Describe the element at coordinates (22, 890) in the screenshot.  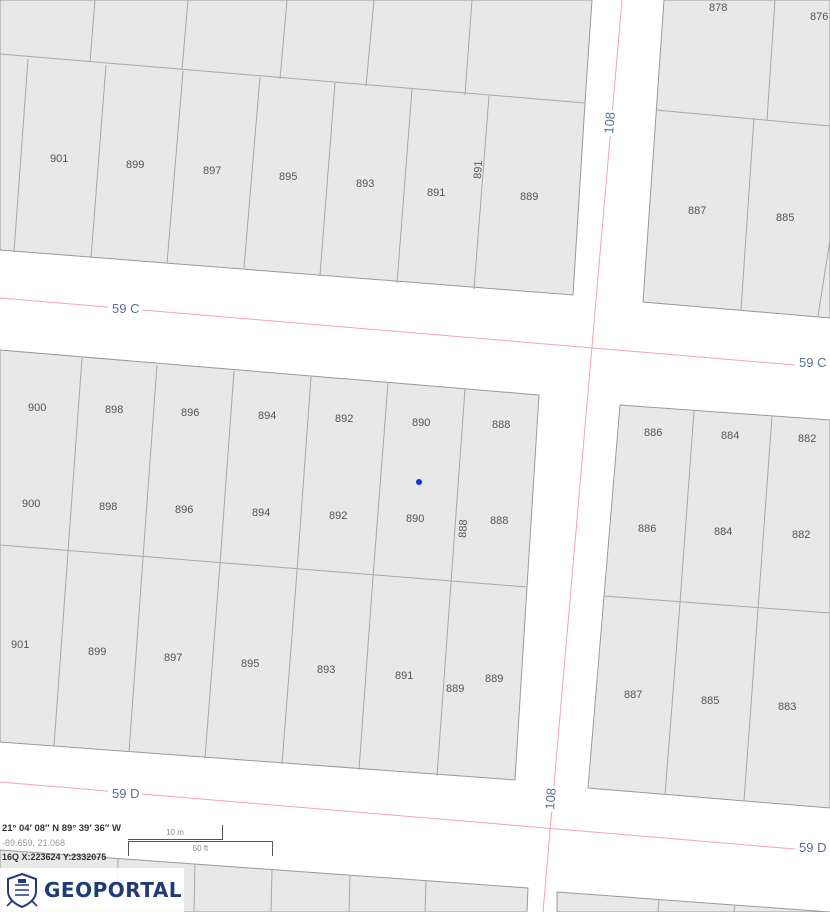
I see `city-seal-icon` at that location.